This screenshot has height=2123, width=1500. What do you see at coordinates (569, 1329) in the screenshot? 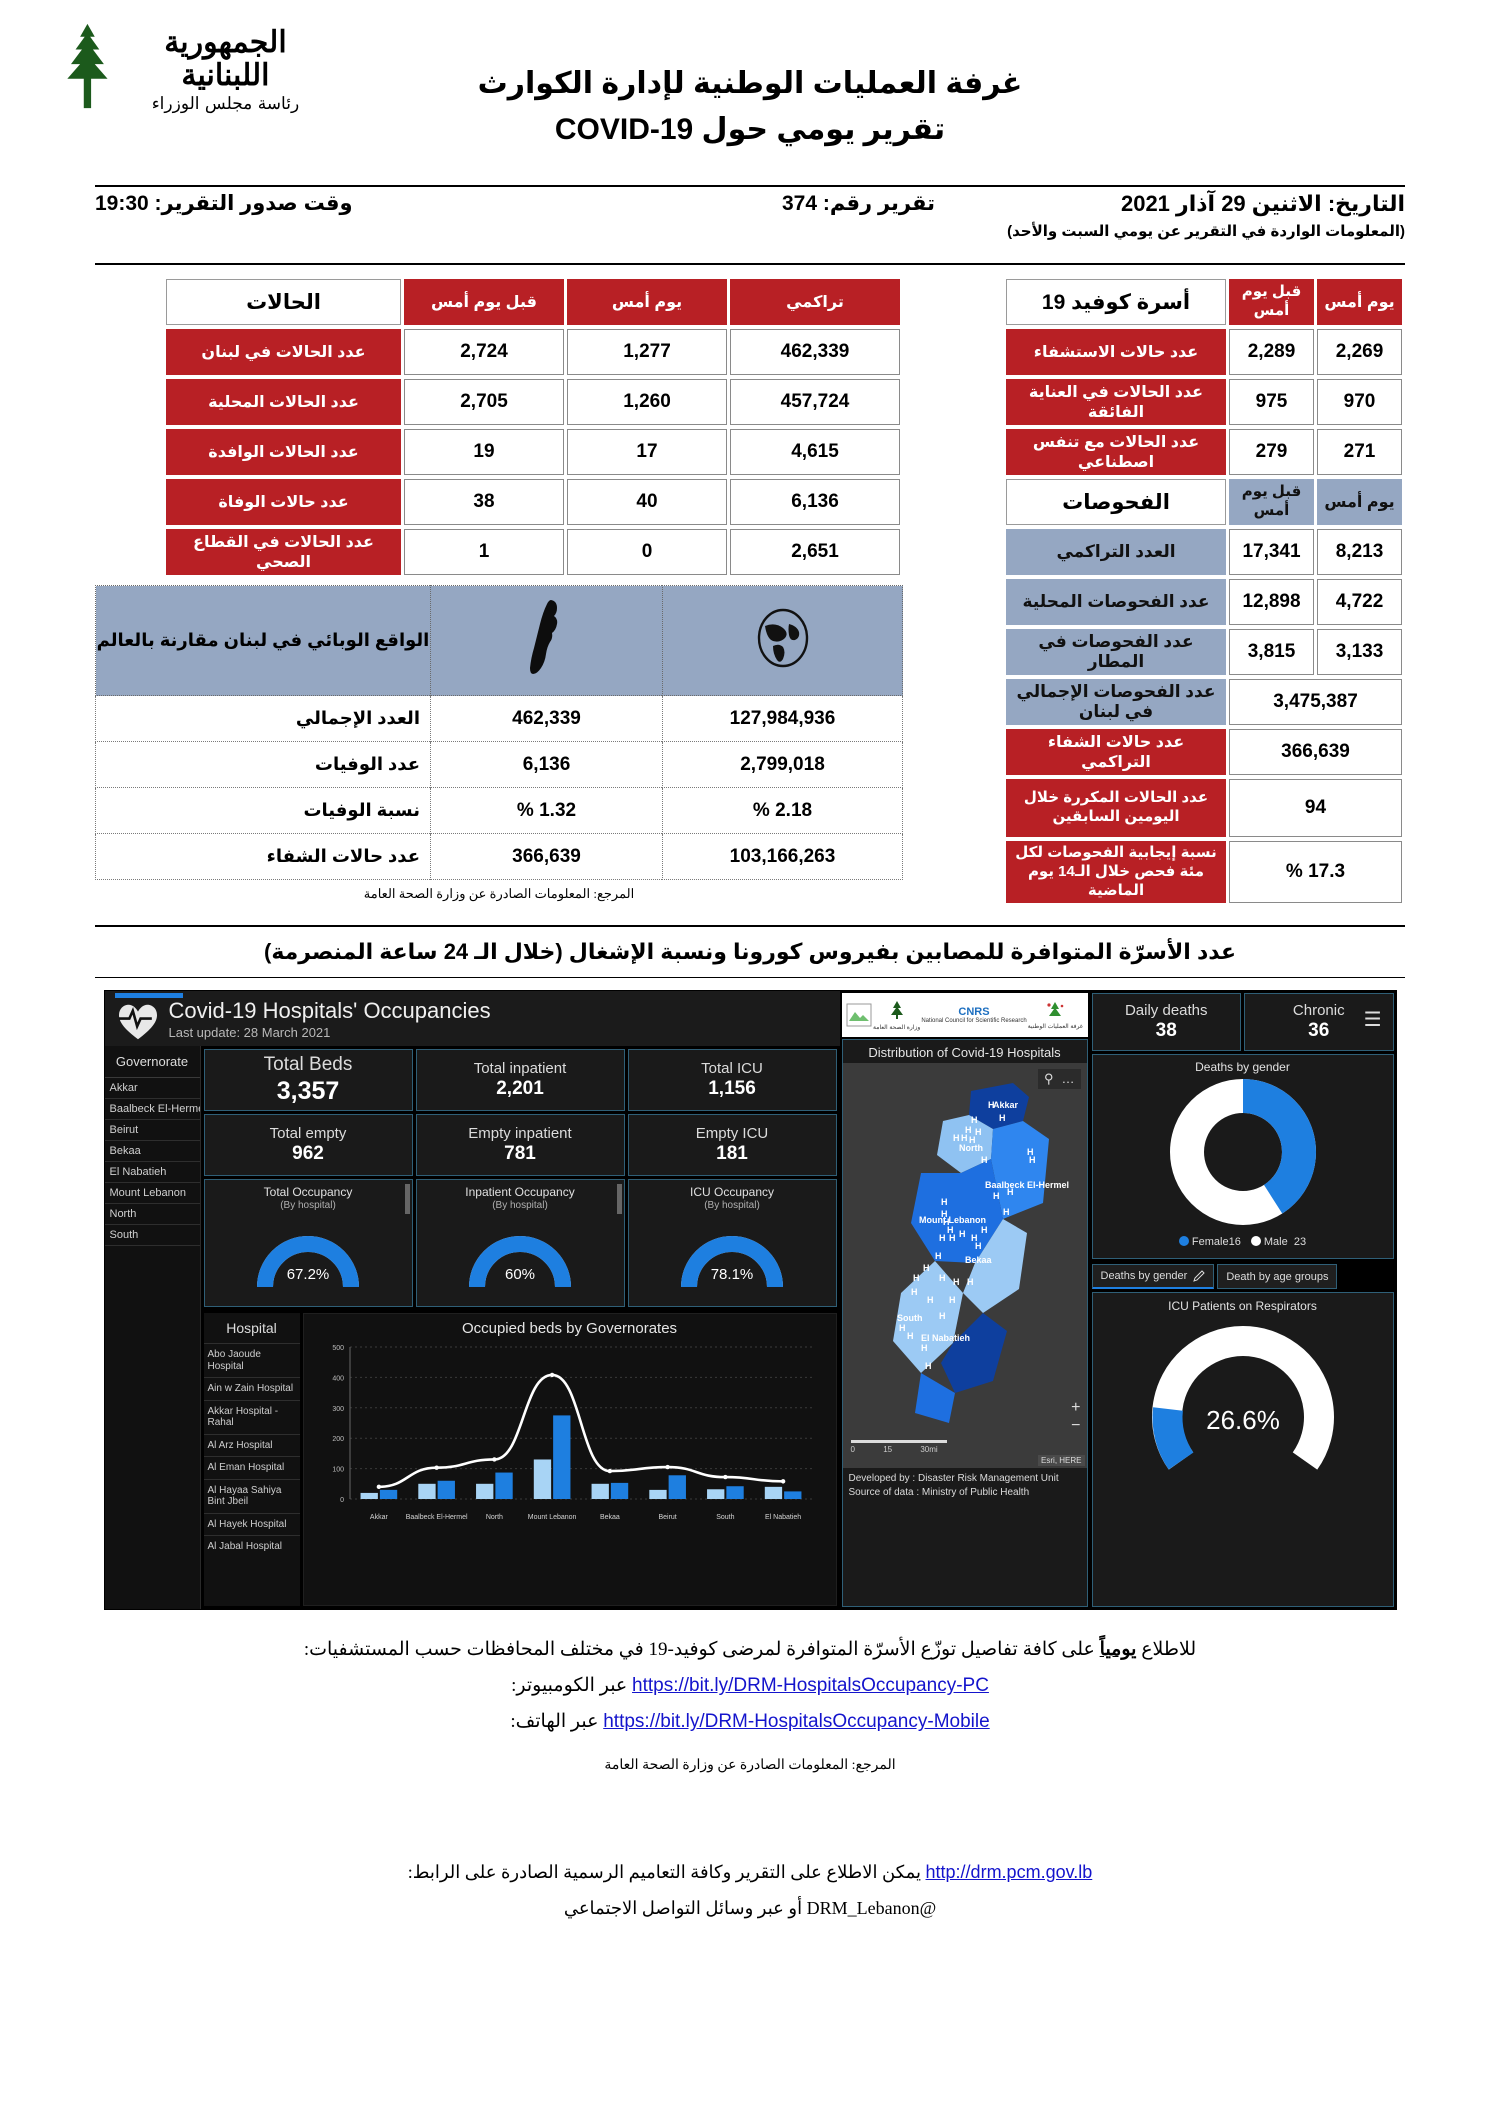
I see `chart-title: Occupied beds by Governorates` at bounding box center [569, 1329].